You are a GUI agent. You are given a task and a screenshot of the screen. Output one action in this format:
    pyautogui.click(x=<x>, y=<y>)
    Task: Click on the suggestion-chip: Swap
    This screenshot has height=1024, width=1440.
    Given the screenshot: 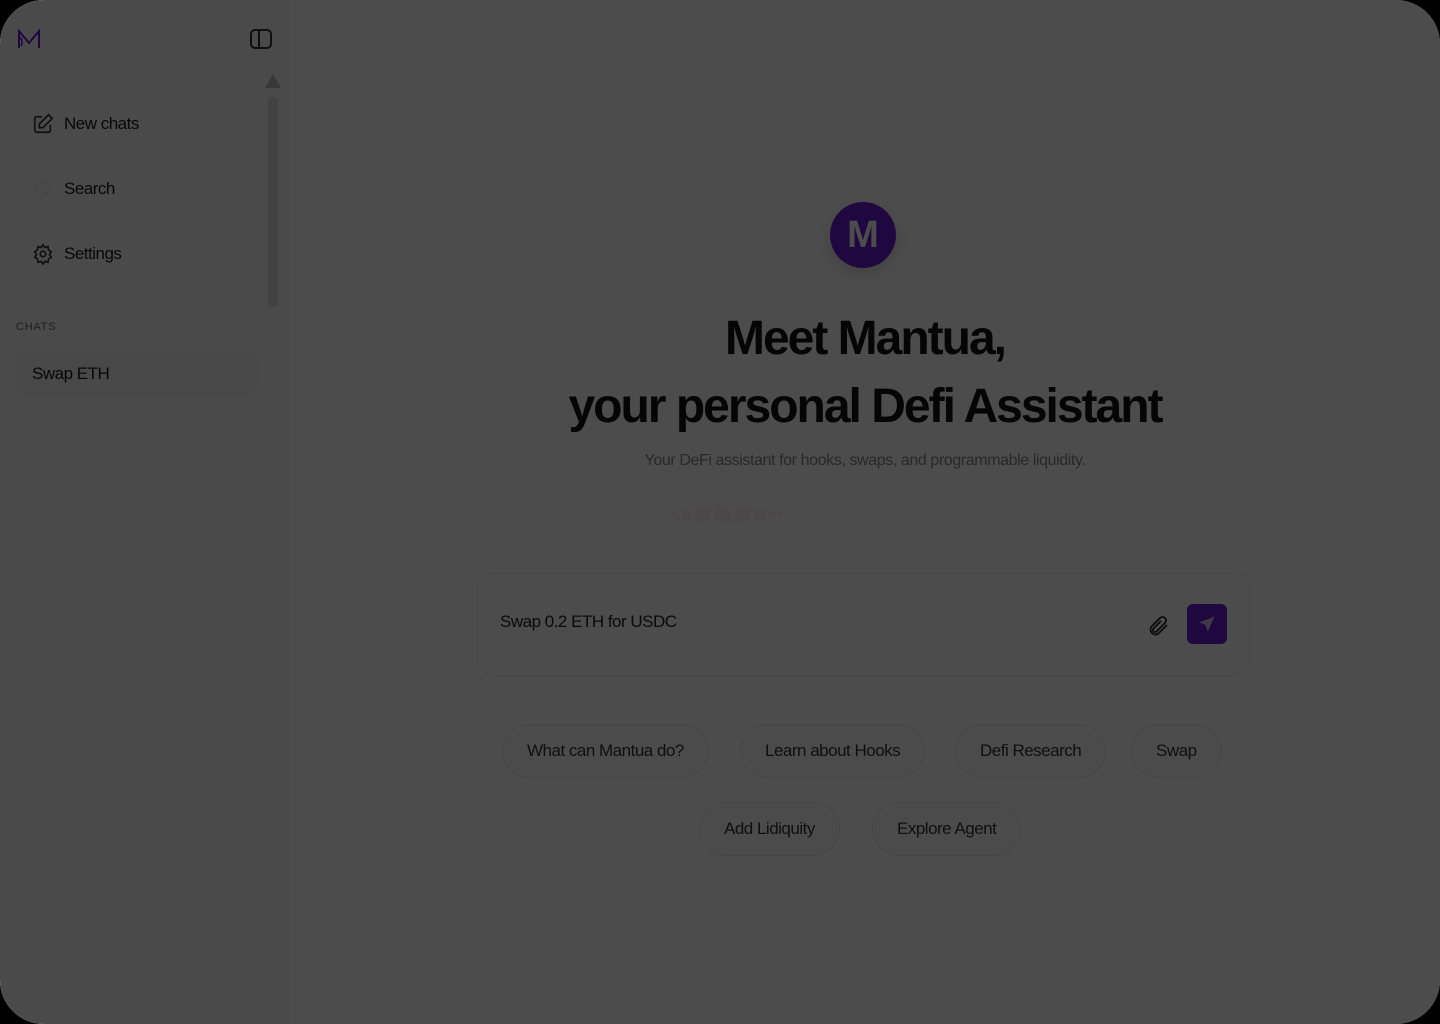 What is the action you would take?
    pyautogui.click(x=1176, y=751)
    